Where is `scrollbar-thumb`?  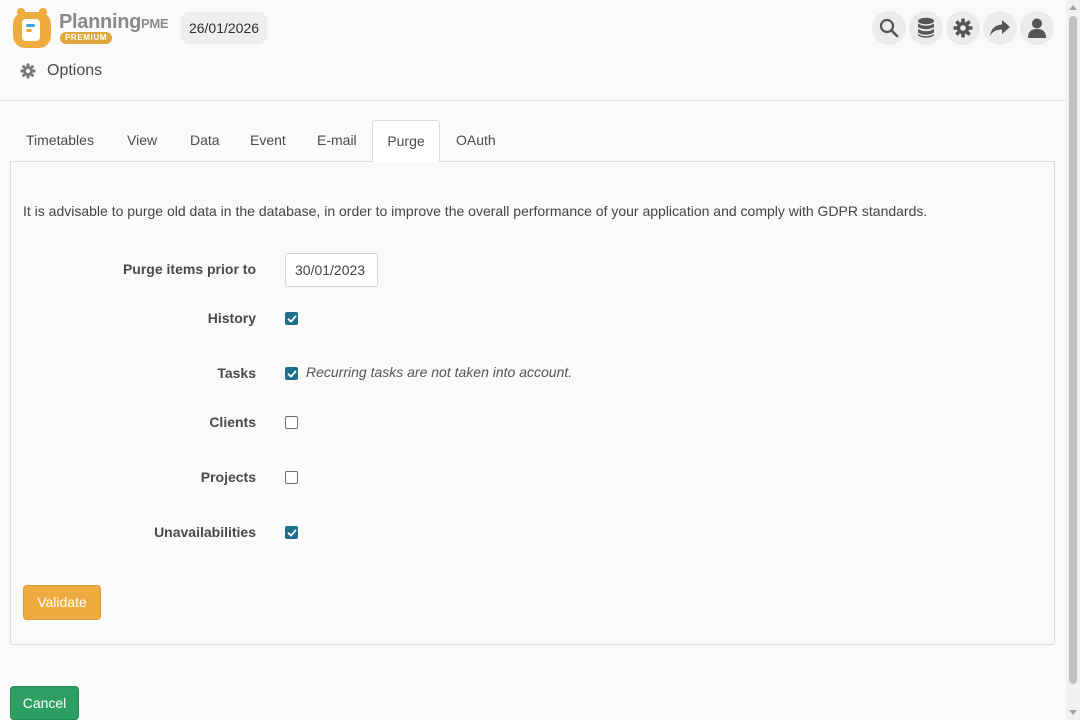 scrollbar-thumb is located at coordinates (1073, 350).